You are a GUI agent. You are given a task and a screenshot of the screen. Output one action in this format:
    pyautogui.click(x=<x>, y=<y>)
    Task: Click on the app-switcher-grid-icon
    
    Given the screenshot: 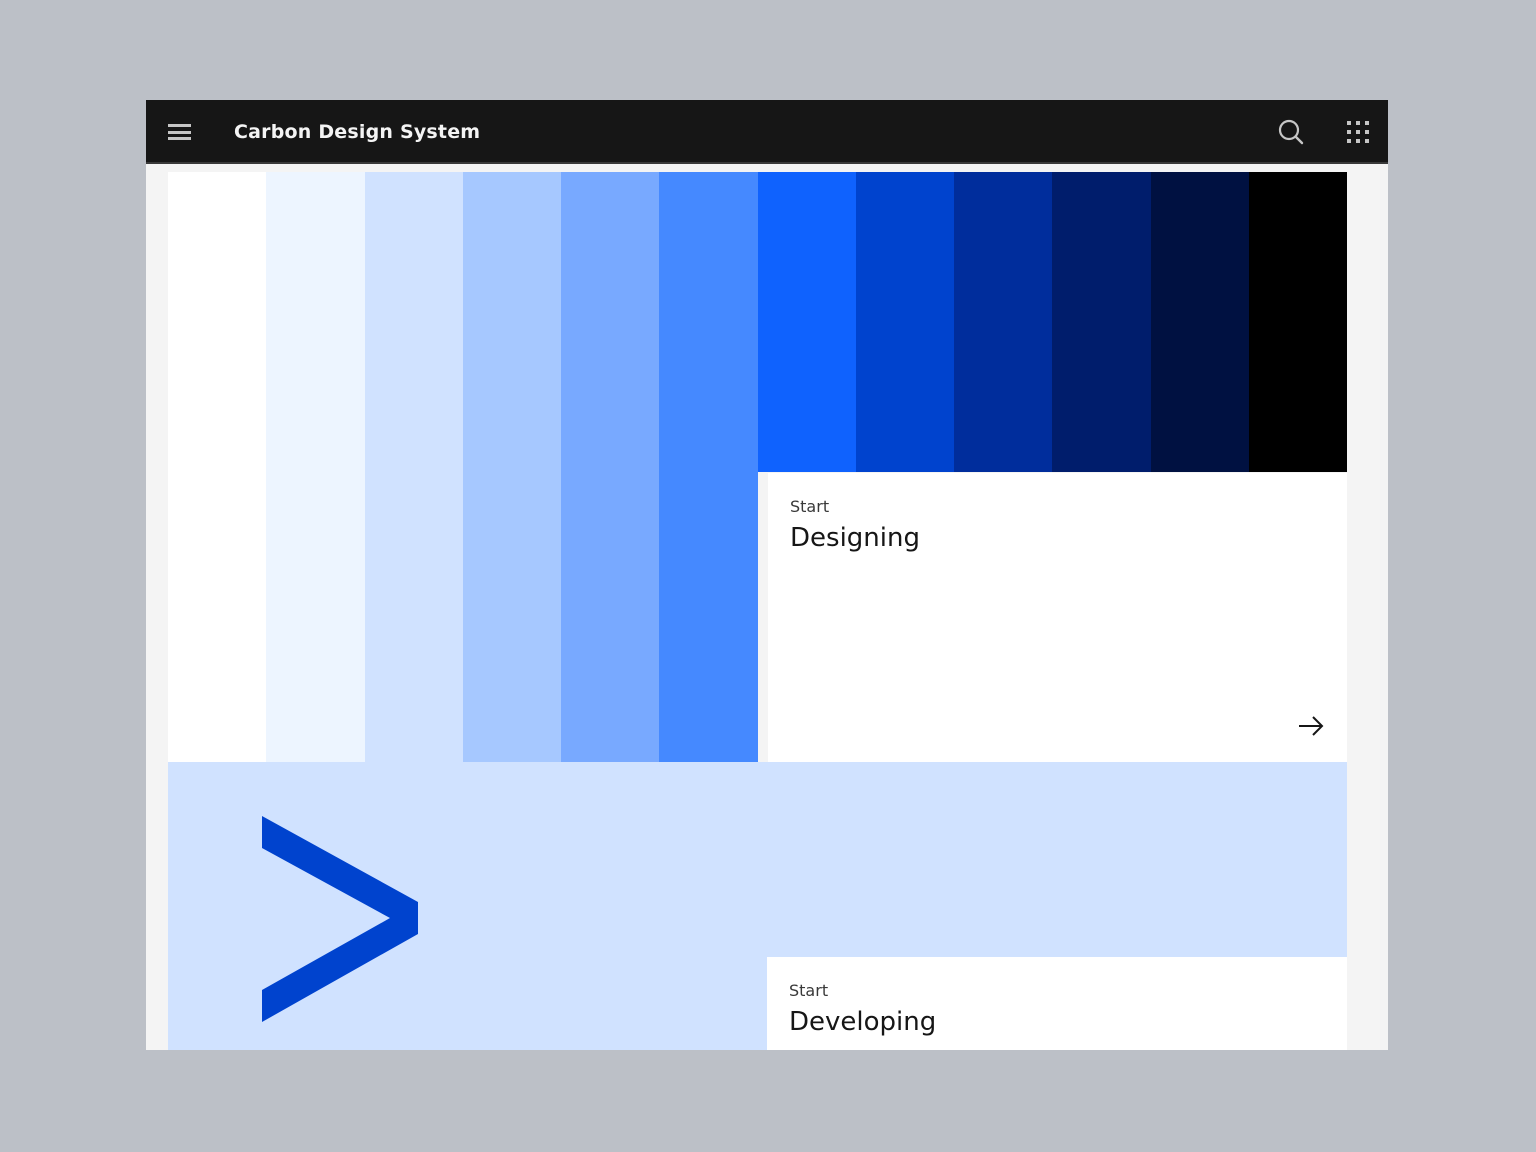 What is the action you would take?
    pyautogui.click(x=1358, y=132)
    